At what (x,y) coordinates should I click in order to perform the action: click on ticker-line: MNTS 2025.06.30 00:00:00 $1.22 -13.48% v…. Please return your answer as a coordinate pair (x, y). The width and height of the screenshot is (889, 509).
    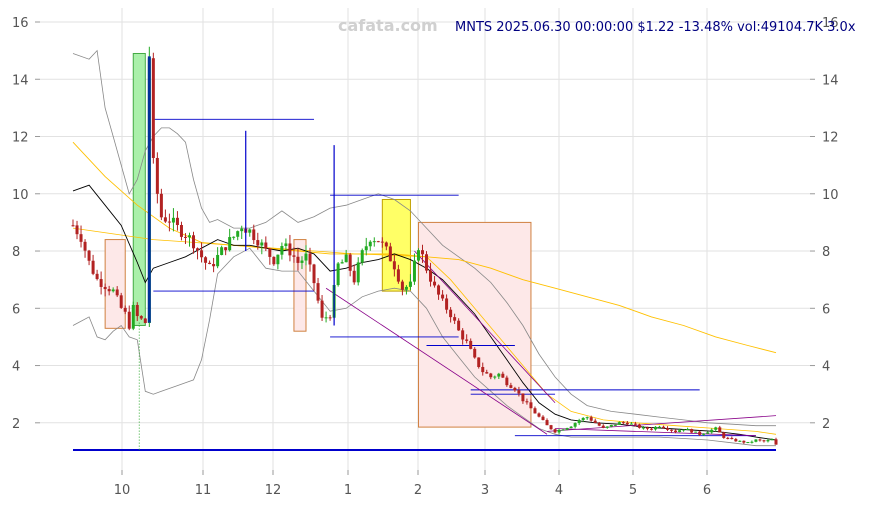
    Looking at the image, I should click on (655, 27).